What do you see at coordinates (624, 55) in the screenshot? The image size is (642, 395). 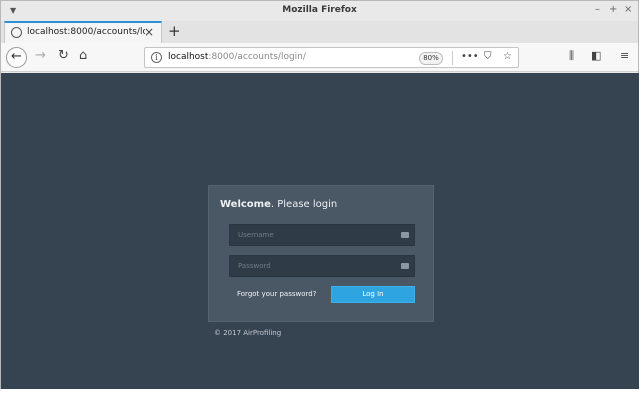 I see `menu-icon: ≡` at bounding box center [624, 55].